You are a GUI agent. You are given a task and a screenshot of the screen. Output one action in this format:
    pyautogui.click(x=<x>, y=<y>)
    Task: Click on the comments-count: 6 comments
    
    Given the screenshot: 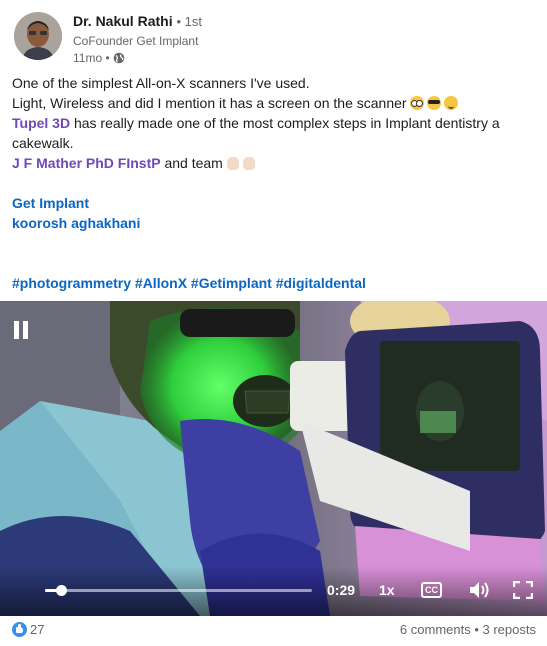 What is the action you would take?
    pyautogui.click(x=435, y=629)
    